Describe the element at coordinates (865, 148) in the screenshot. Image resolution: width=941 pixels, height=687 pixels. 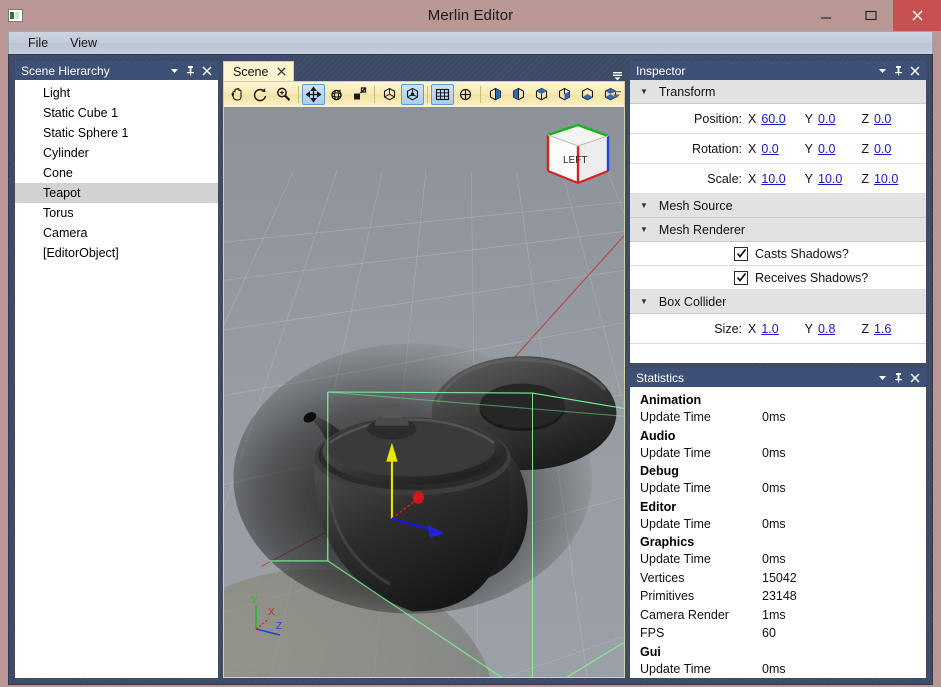
I see `axis-letter: Z` at that location.